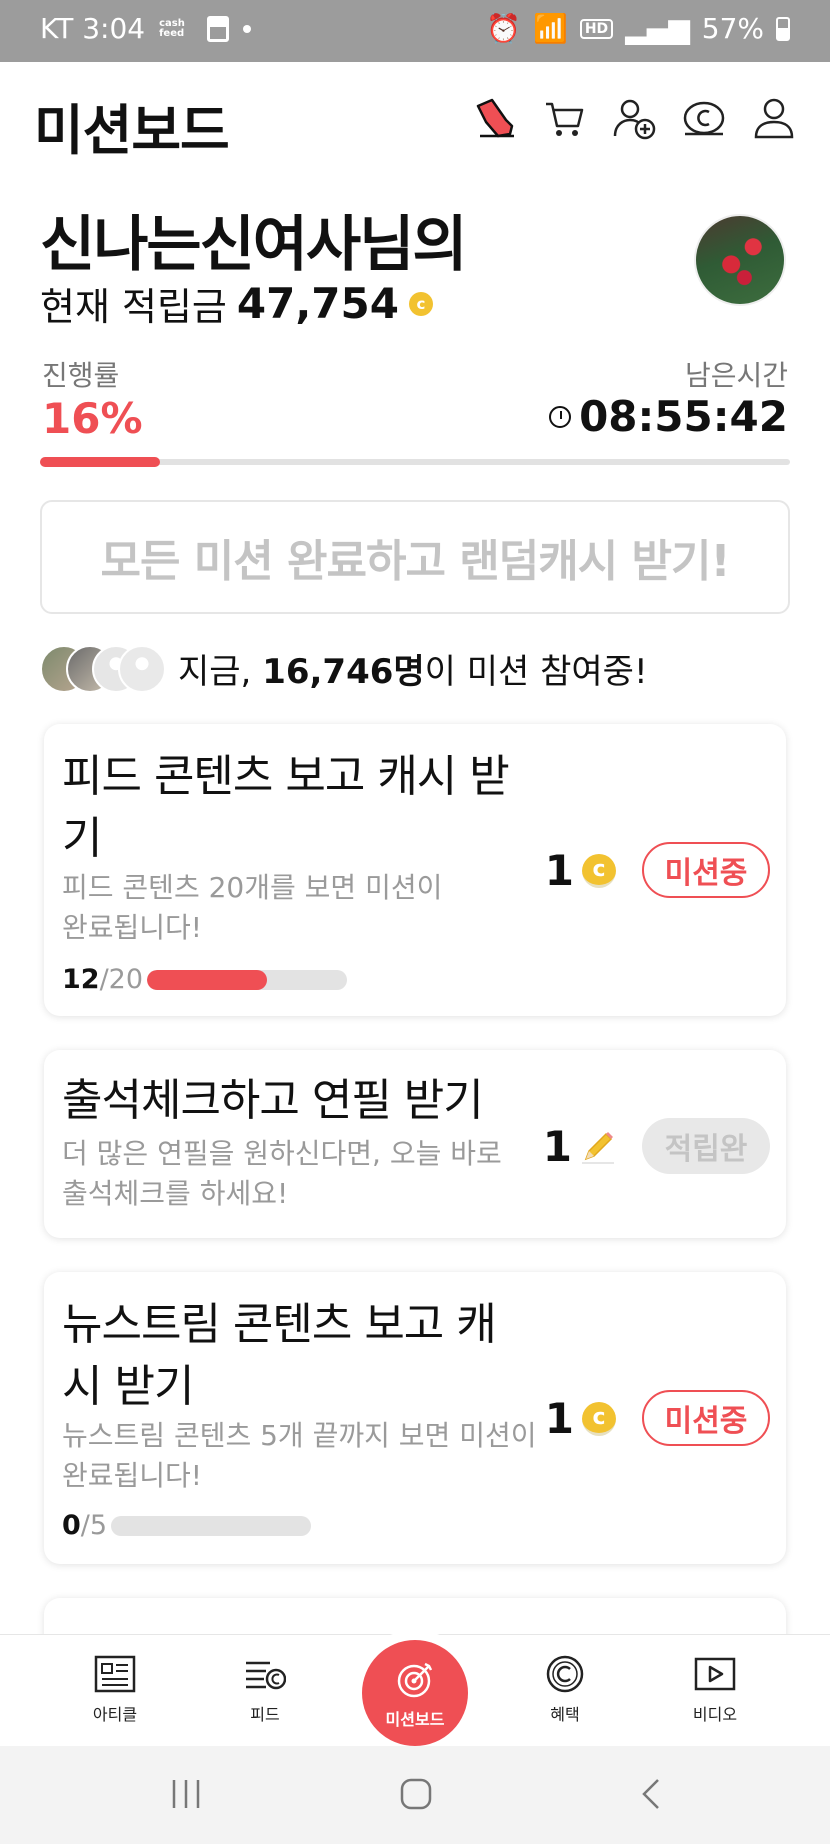 This screenshot has width=830, height=1844. What do you see at coordinates (343, 672) in the screenshot?
I see `participants-count: 16,746명` at bounding box center [343, 672].